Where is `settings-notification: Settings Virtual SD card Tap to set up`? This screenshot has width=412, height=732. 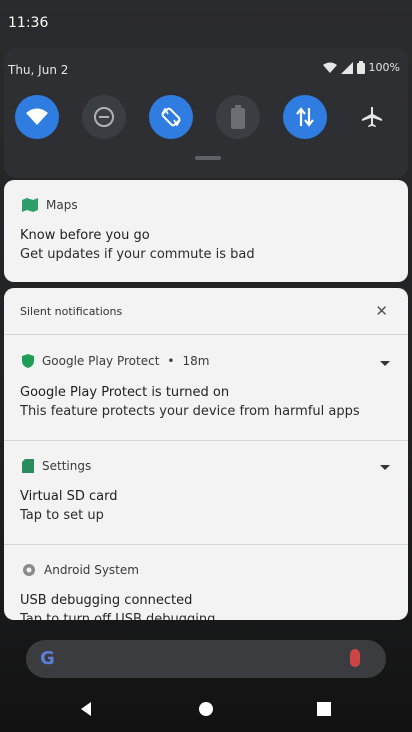
settings-notification: Settings Virtual SD card Tap to set up is located at coordinates (206, 492).